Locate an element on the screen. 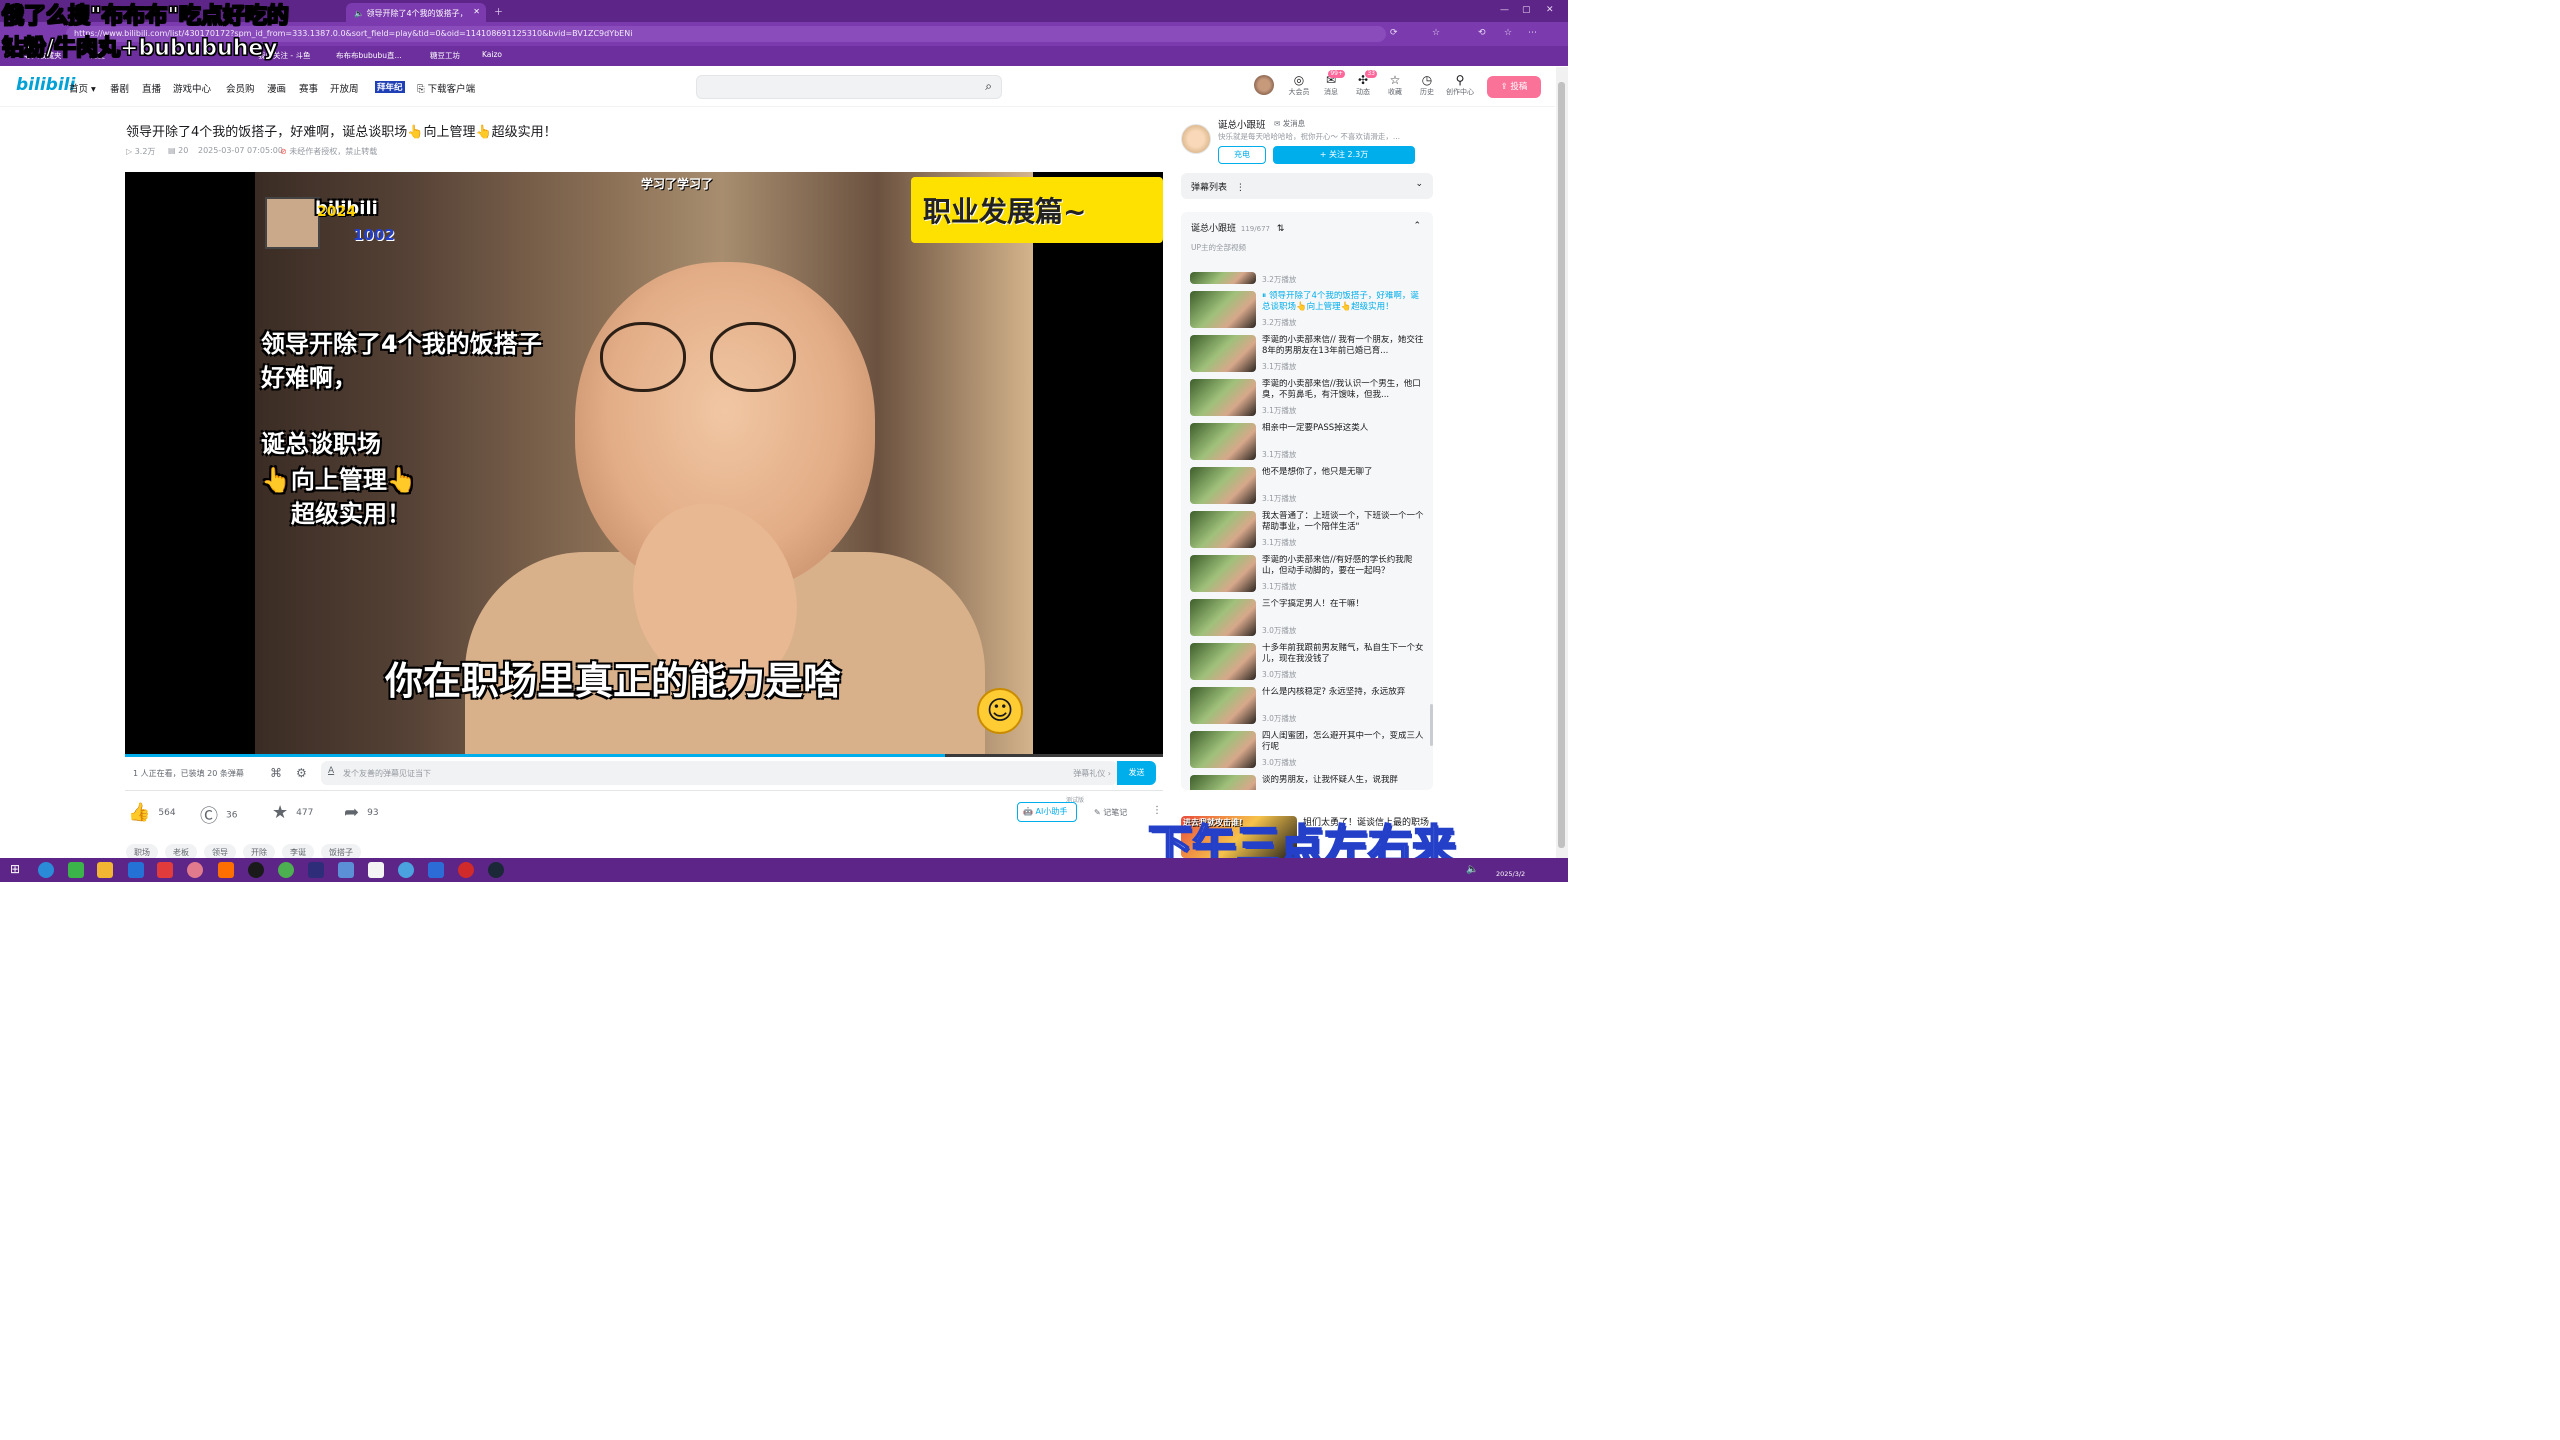 This screenshot has width=2560, height=1440. kuaishou-icon is located at coordinates (165, 870).